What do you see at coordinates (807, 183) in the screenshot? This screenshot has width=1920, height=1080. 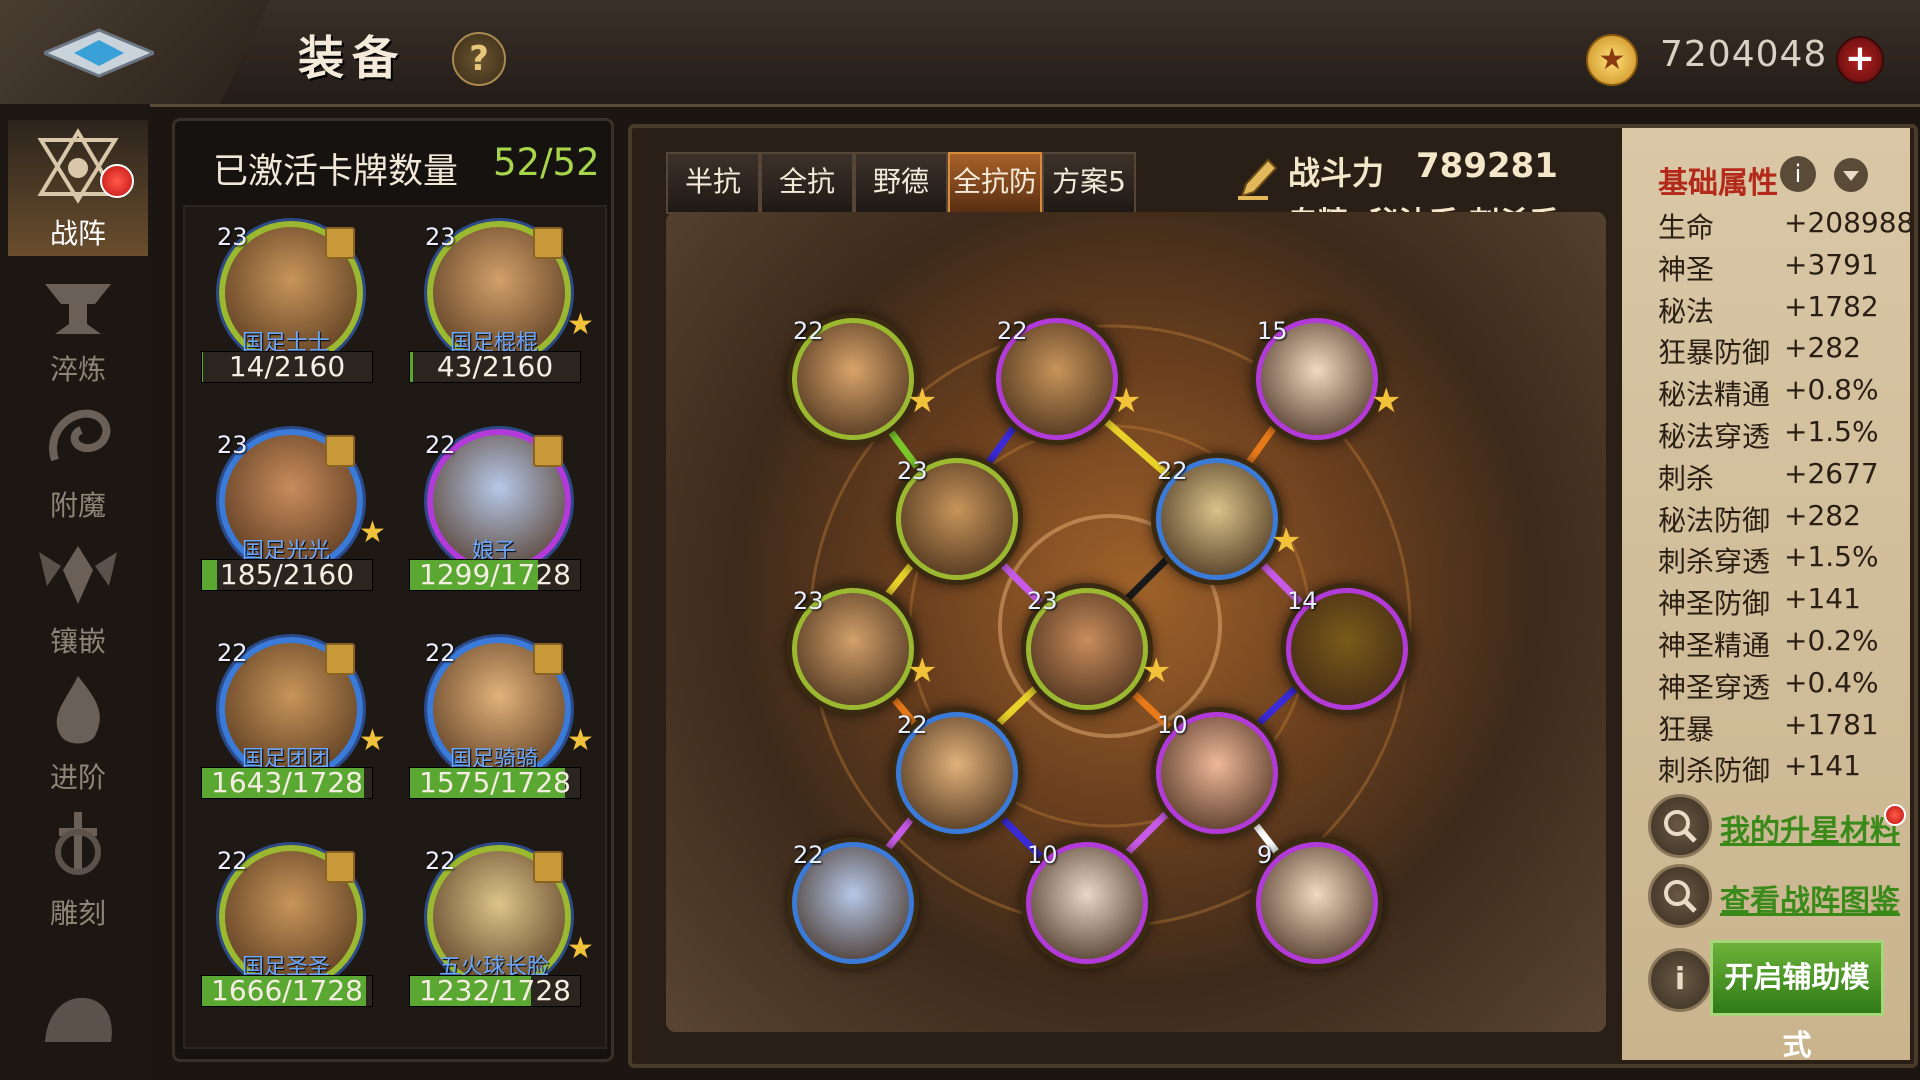 I see `tab-scheme-2: 全抗` at bounding box center [807, 183].